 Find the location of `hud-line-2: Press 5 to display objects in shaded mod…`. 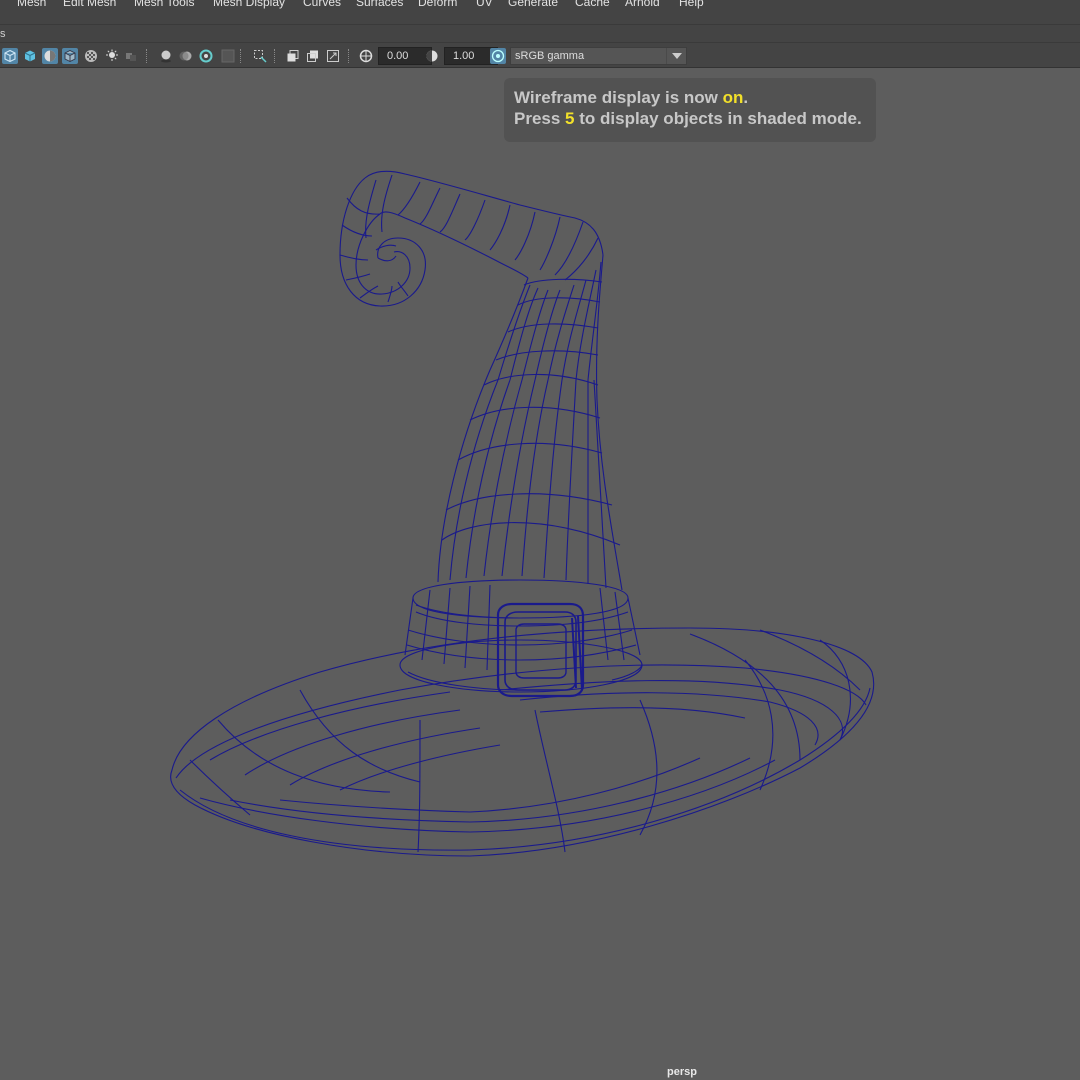

hud-line-2: Press 5 to display objects in shaded mod… is located at coordinates (688, 118).